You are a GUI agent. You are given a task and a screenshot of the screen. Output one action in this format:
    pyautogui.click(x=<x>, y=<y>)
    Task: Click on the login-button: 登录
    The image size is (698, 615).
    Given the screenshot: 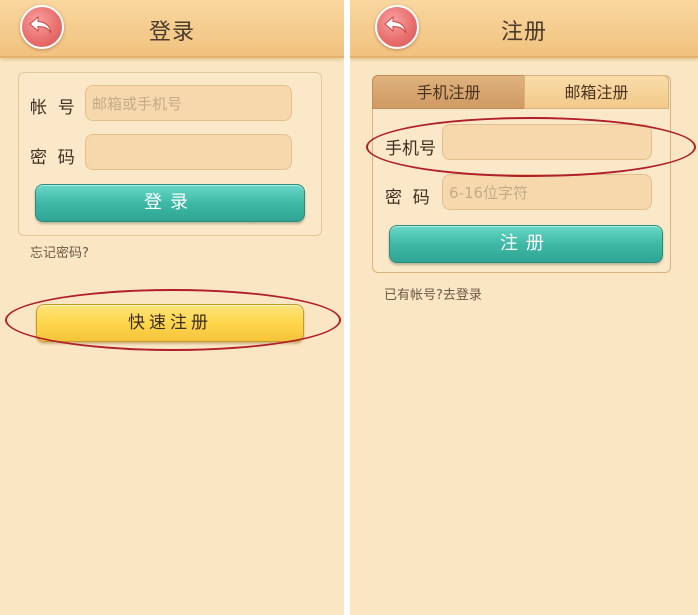 What is the action you would take?
    pyautogui.click(x=170, y=203)
    